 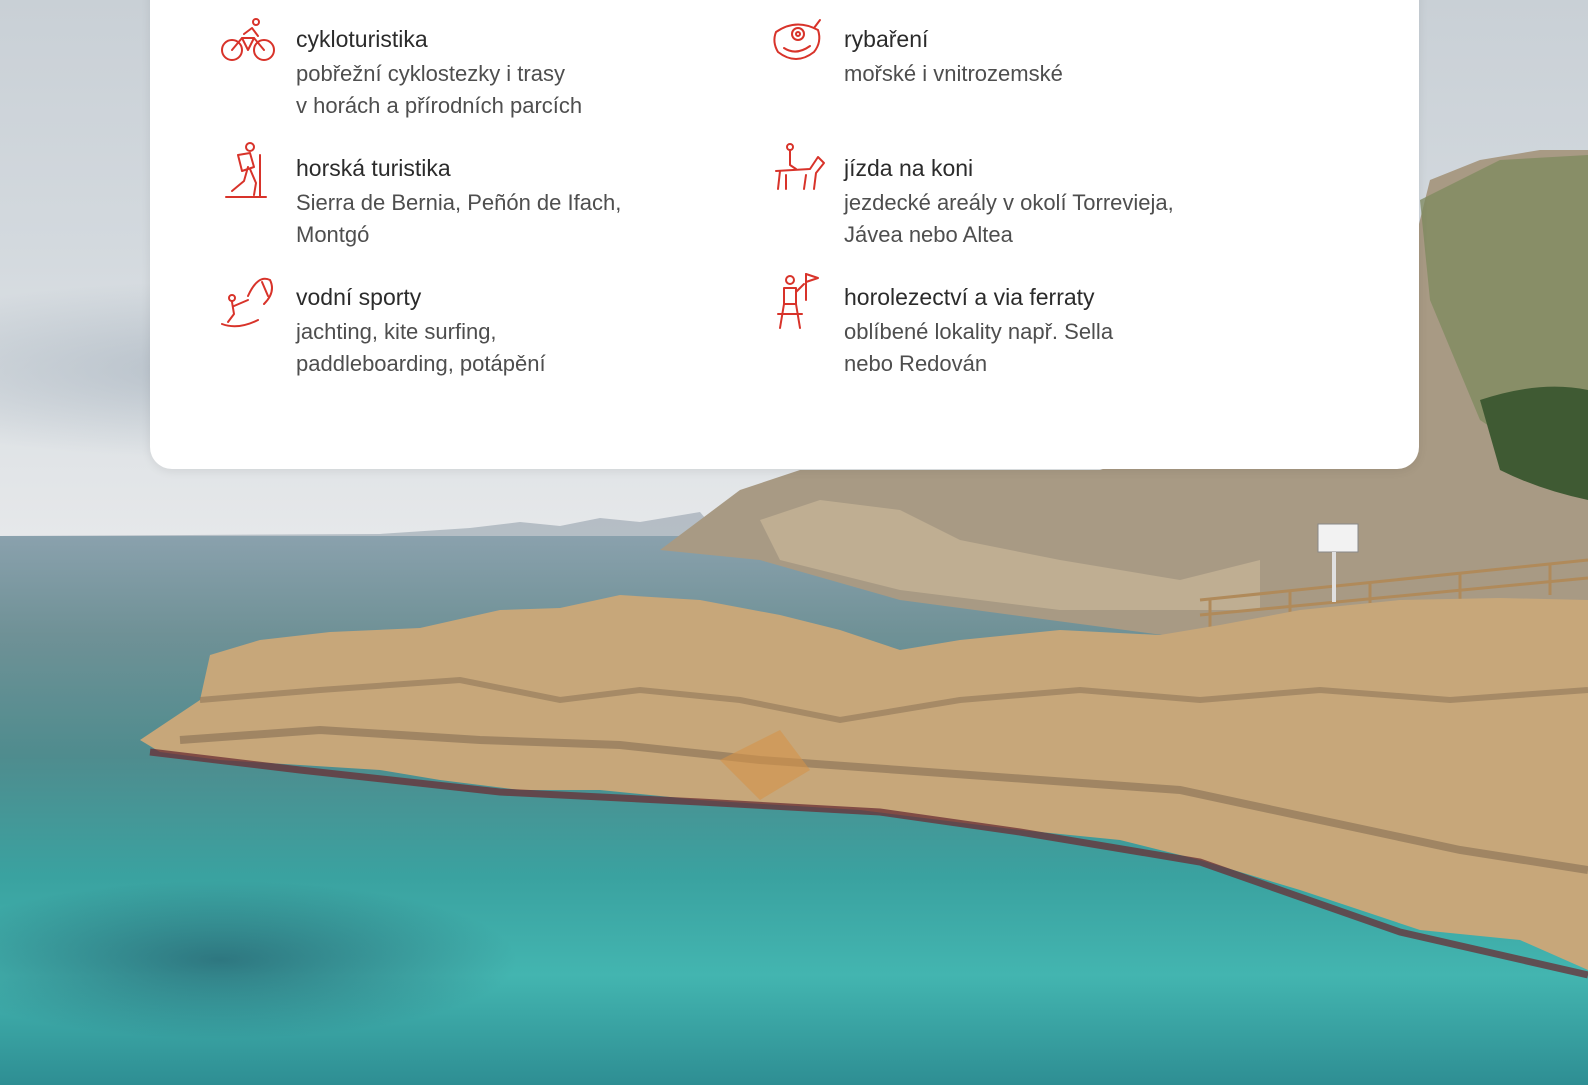 What do you see at coordinates (248, 42) in the screenshot?
I see `cyclist-icon` at bounding box center [248, 42].